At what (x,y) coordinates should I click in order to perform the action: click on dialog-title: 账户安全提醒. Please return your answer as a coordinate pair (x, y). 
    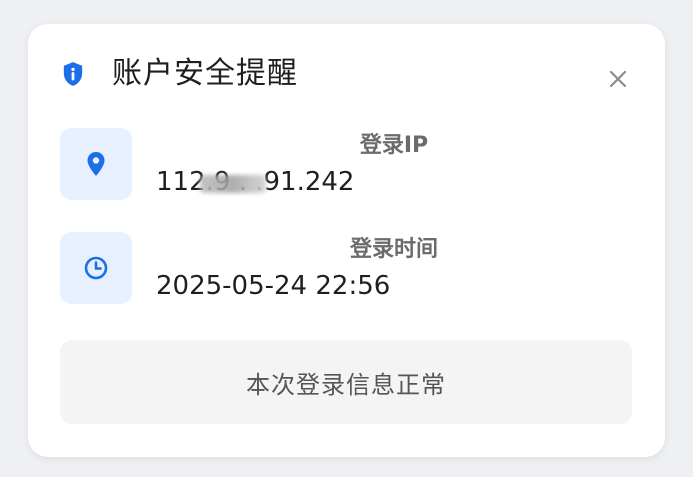
    Looking at the image, I should click on (205, 73).